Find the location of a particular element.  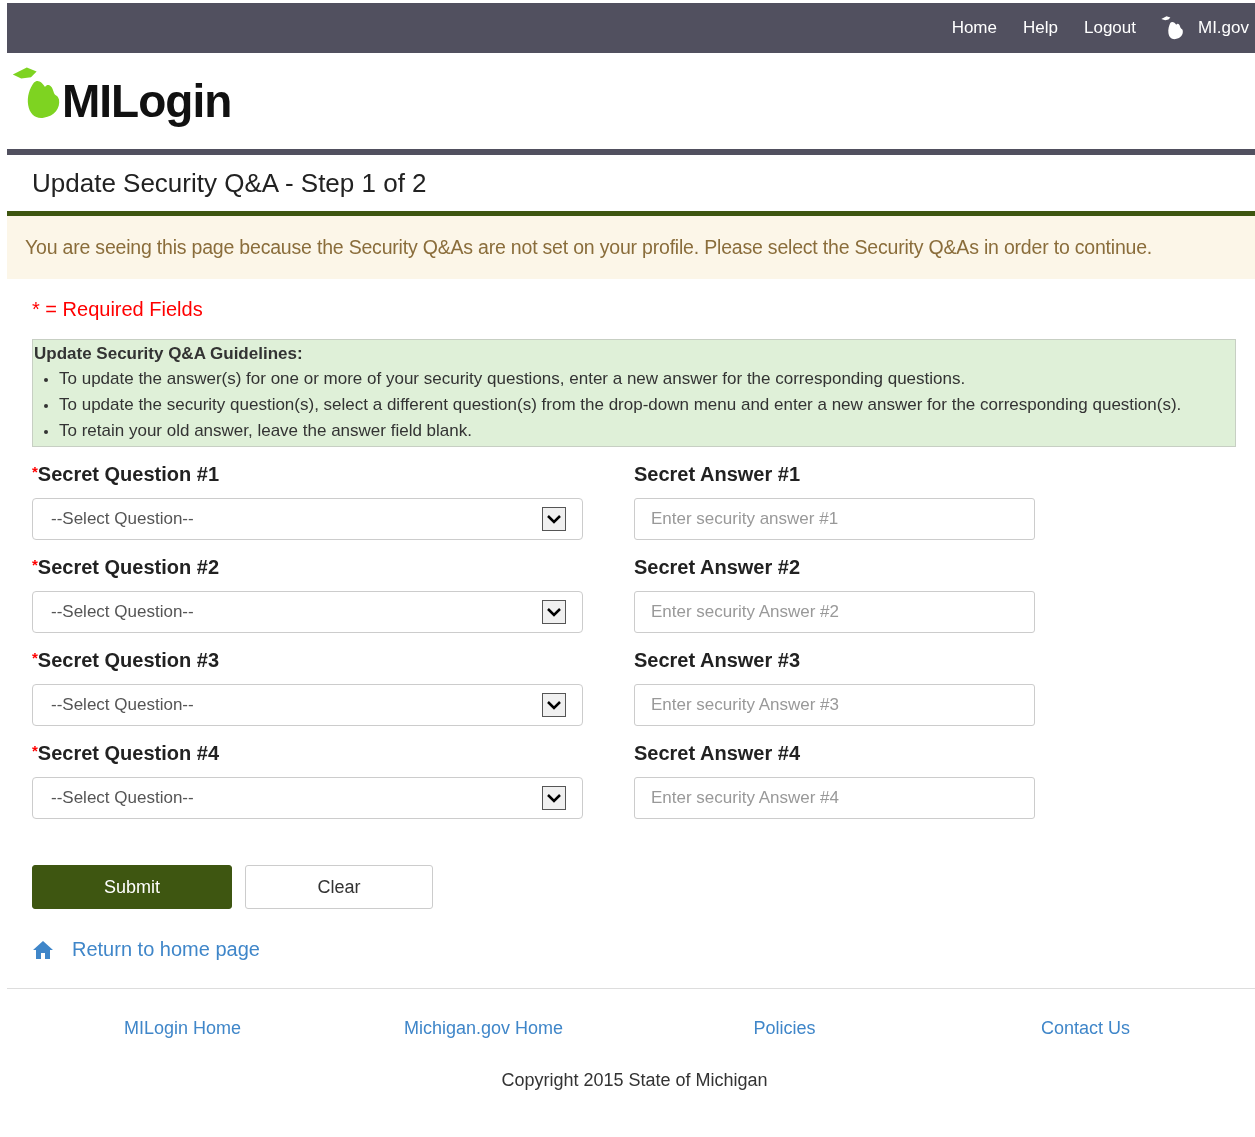

answer-label: Secret Answer #1 is located at coordinates (717, 474).